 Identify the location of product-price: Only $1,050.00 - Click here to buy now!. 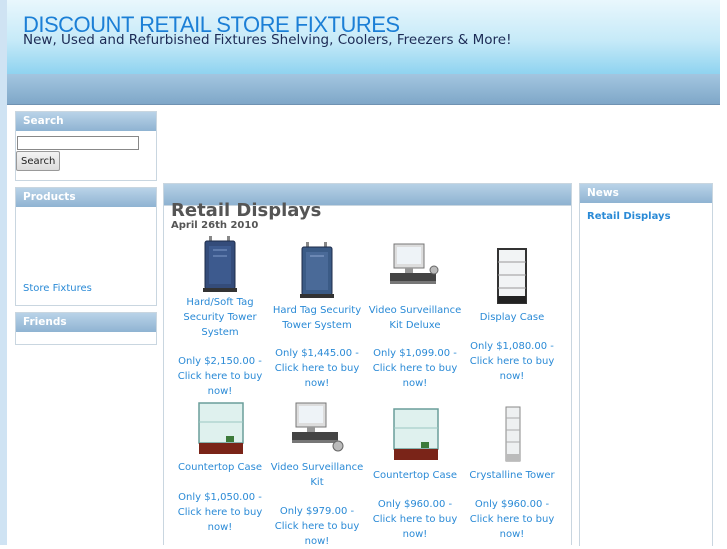
(220, 512).